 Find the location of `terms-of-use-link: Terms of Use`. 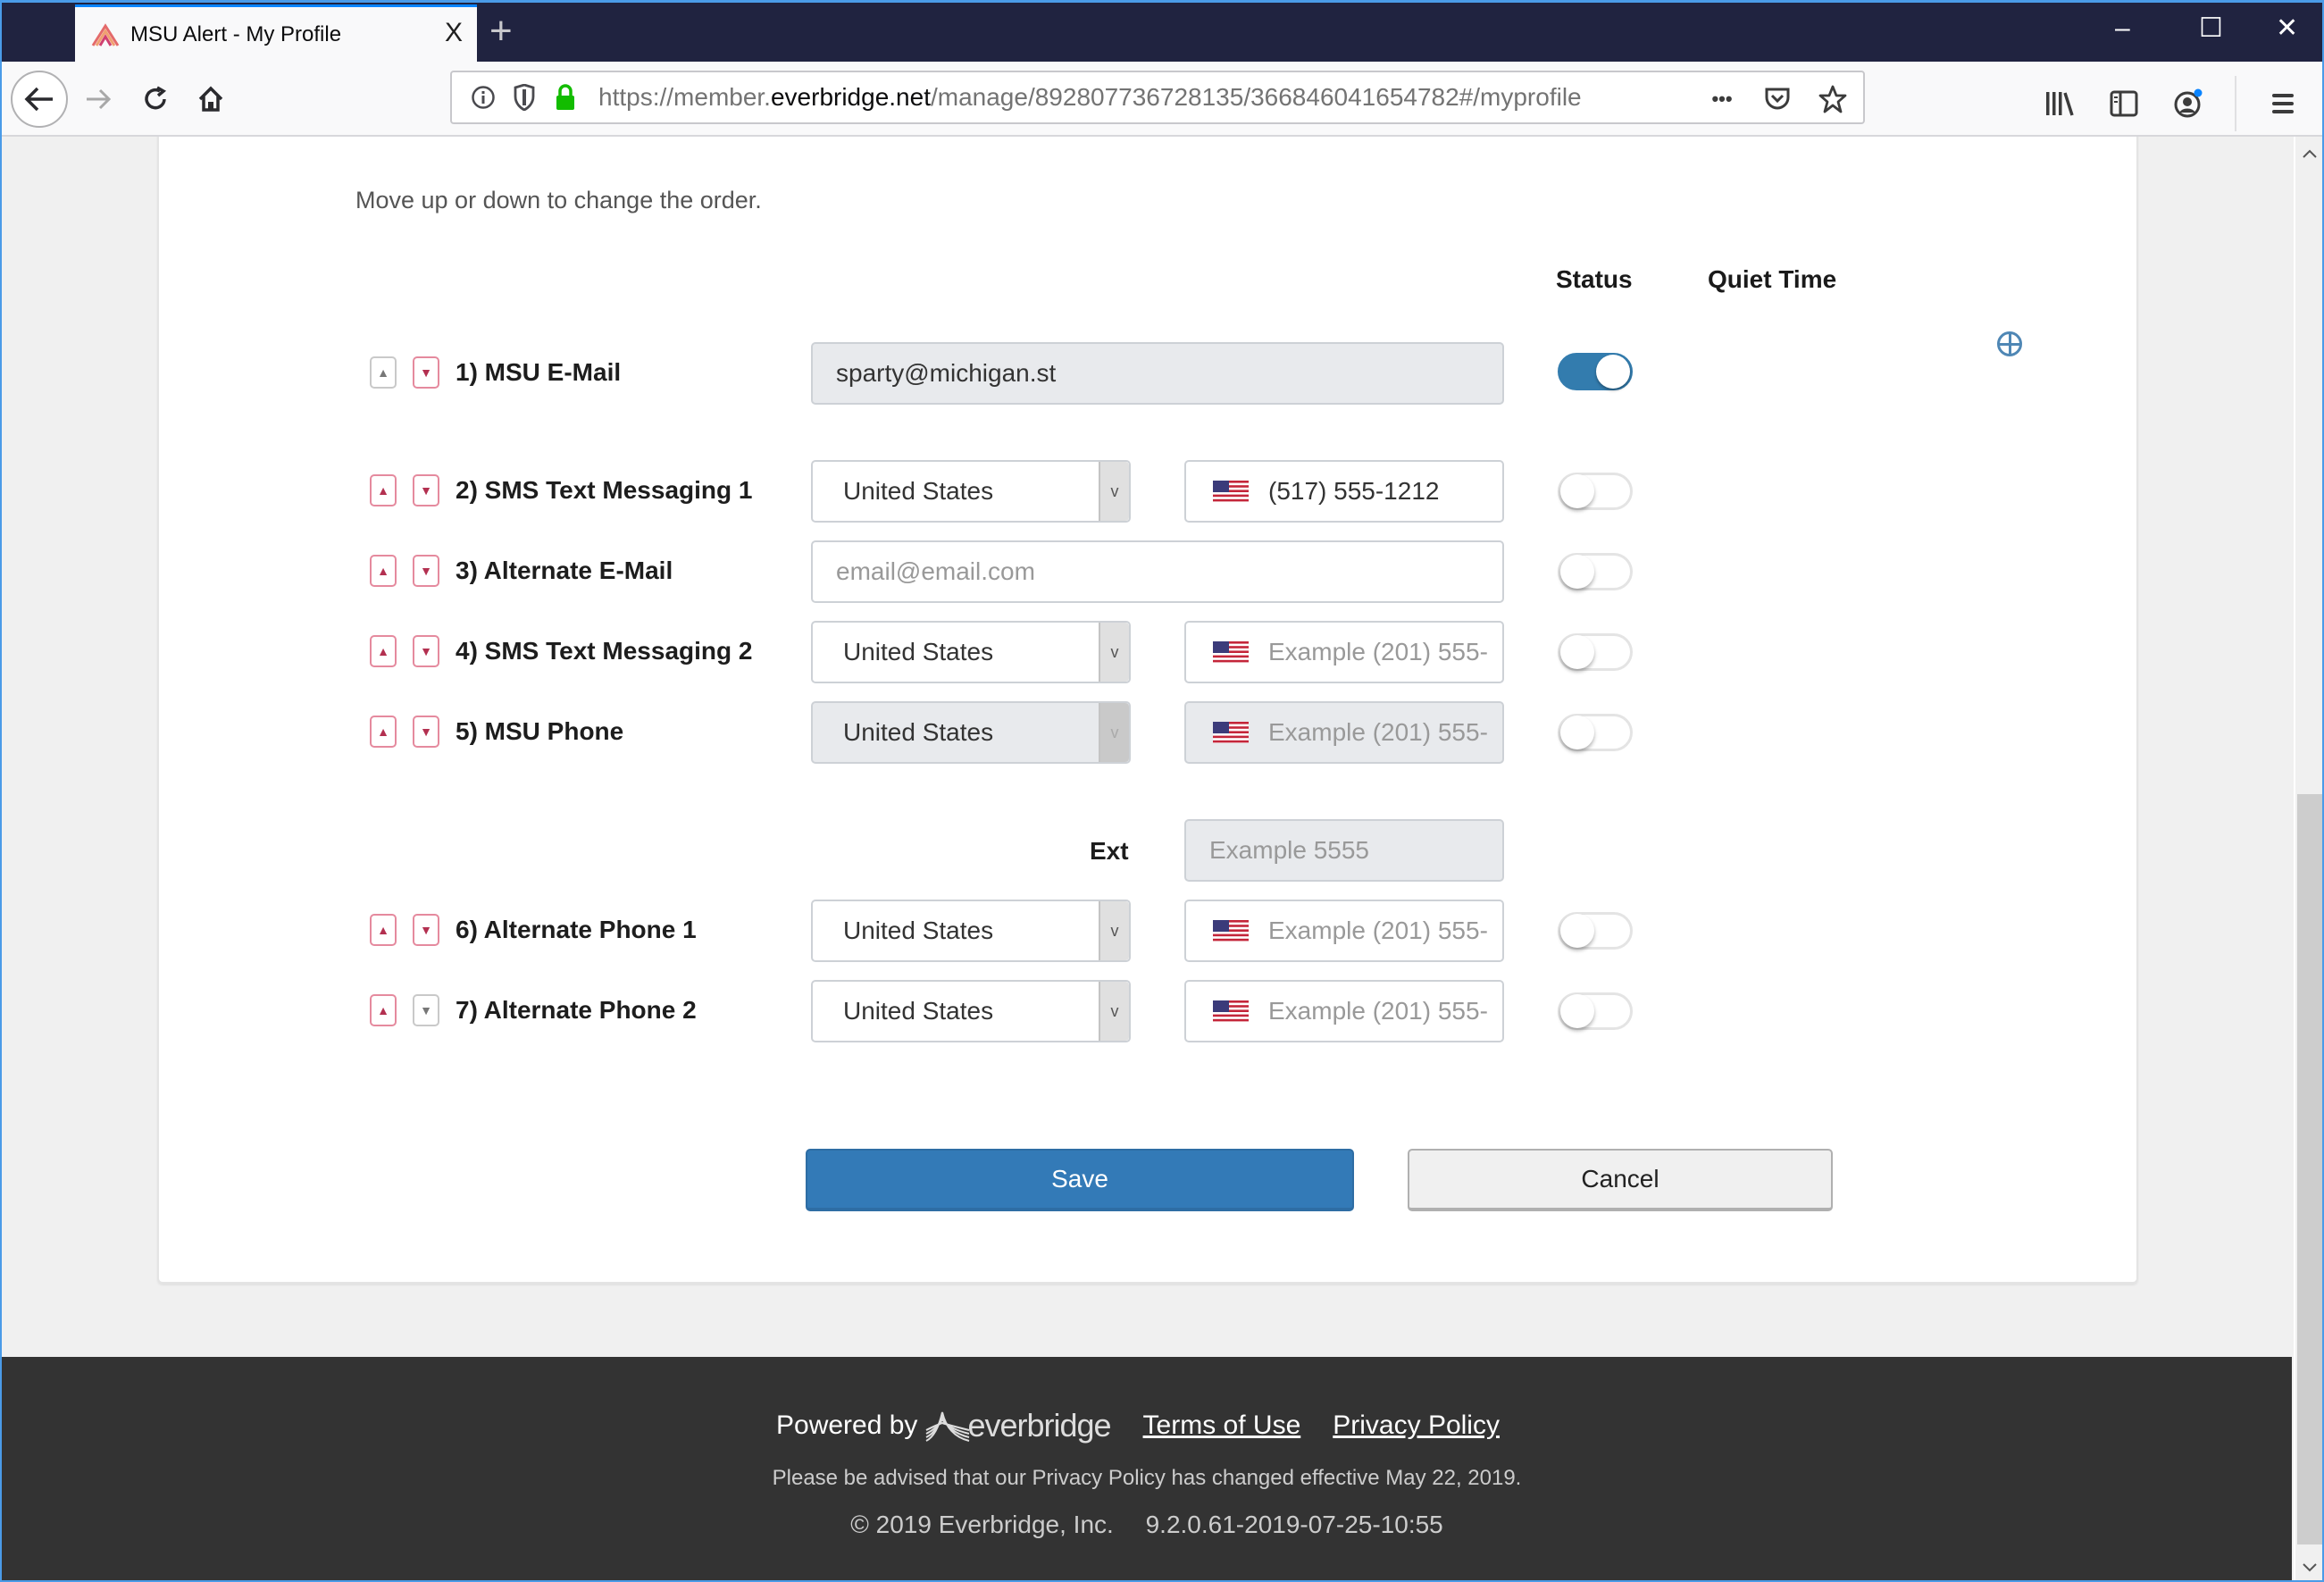

terms-of-use-link: Terms of Use is located at coordinates (1222, 1425).